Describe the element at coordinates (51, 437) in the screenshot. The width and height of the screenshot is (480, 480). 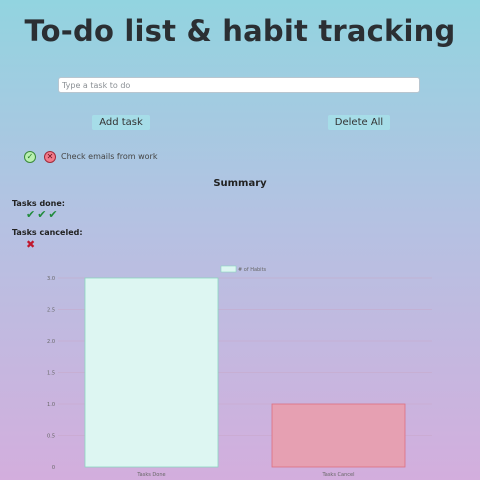
I see `y-tick-label: 0.5` at that location.